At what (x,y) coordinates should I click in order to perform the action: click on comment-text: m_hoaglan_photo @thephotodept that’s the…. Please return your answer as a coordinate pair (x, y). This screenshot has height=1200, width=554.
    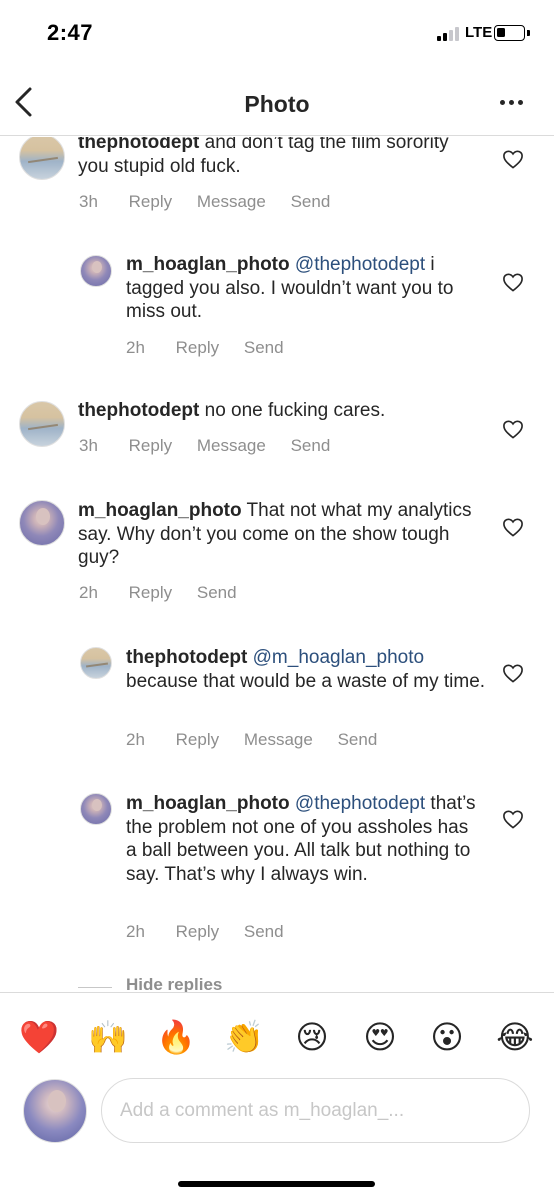
    Looking at the image, I should click on (304, 839).